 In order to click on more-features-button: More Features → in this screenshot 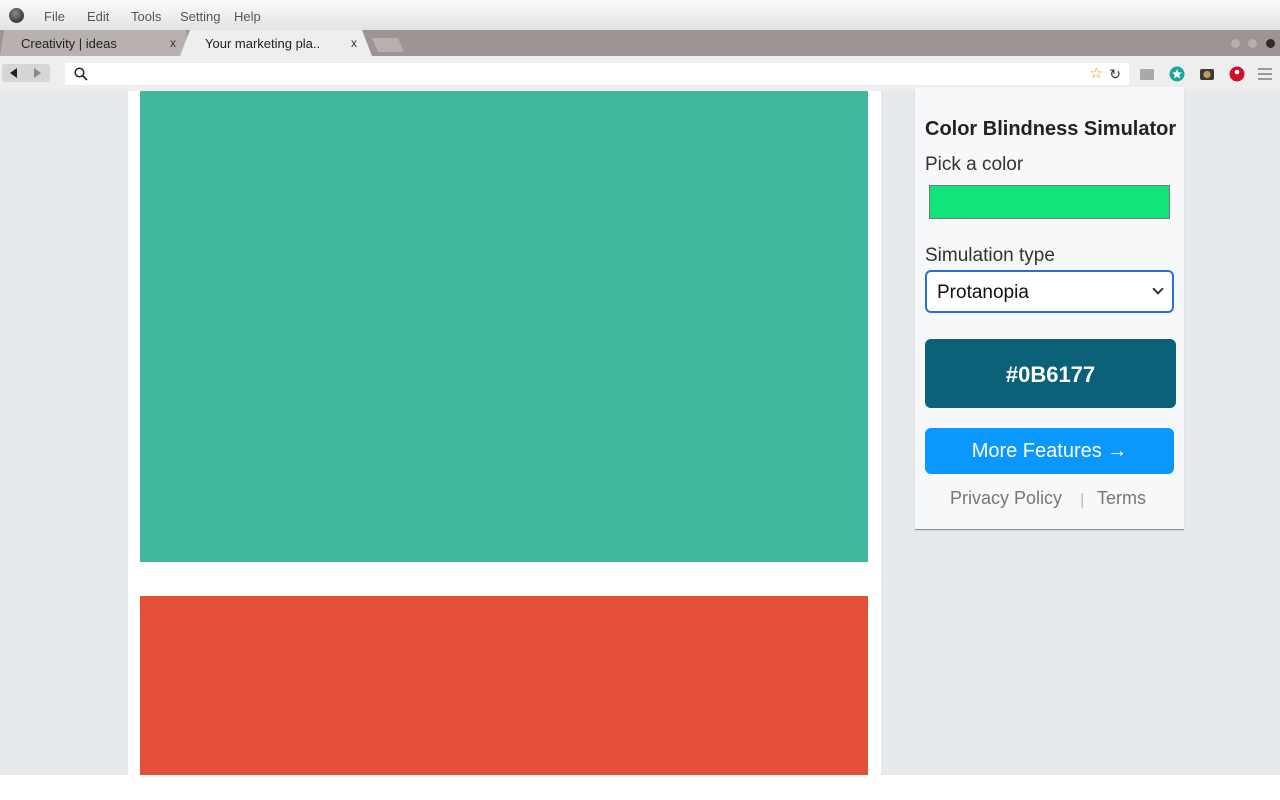, I will do `click(1049, 451)`.